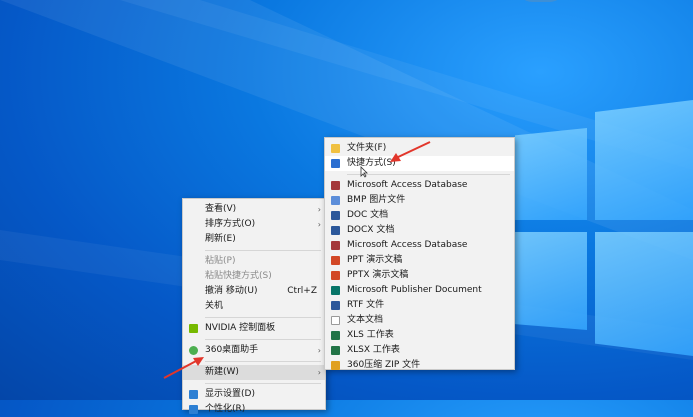 The width and height of the screenshot is (693, 417). Describe the element at coordinates (384, 365) in the screenshot. I see `submenu-item-zip-label: 360压缩 ZIP 文件` at that location.